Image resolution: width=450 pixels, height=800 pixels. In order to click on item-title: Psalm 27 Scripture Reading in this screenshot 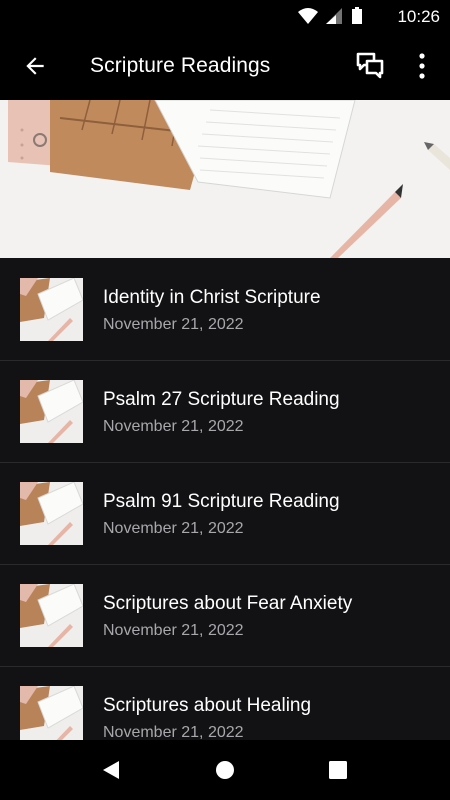, I will do `click(221, 399)`.